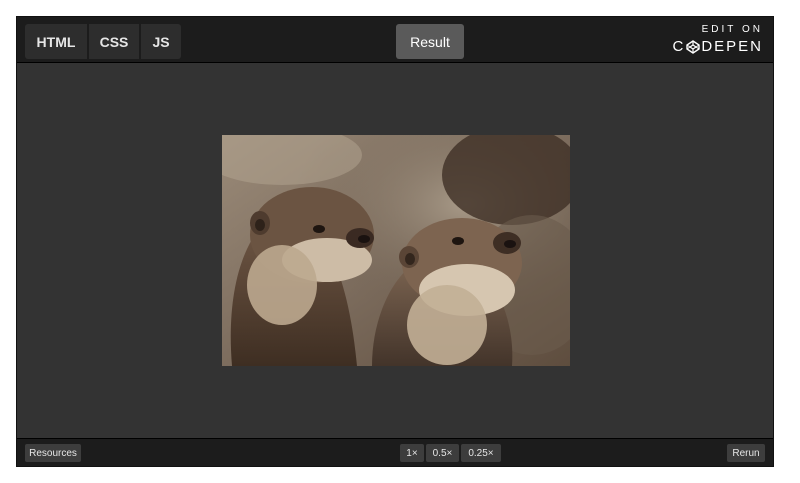 Image resolution: width=800 pixels, height=483 pixels. I want to click on wordmark-prefix: C, so click(679, 46).